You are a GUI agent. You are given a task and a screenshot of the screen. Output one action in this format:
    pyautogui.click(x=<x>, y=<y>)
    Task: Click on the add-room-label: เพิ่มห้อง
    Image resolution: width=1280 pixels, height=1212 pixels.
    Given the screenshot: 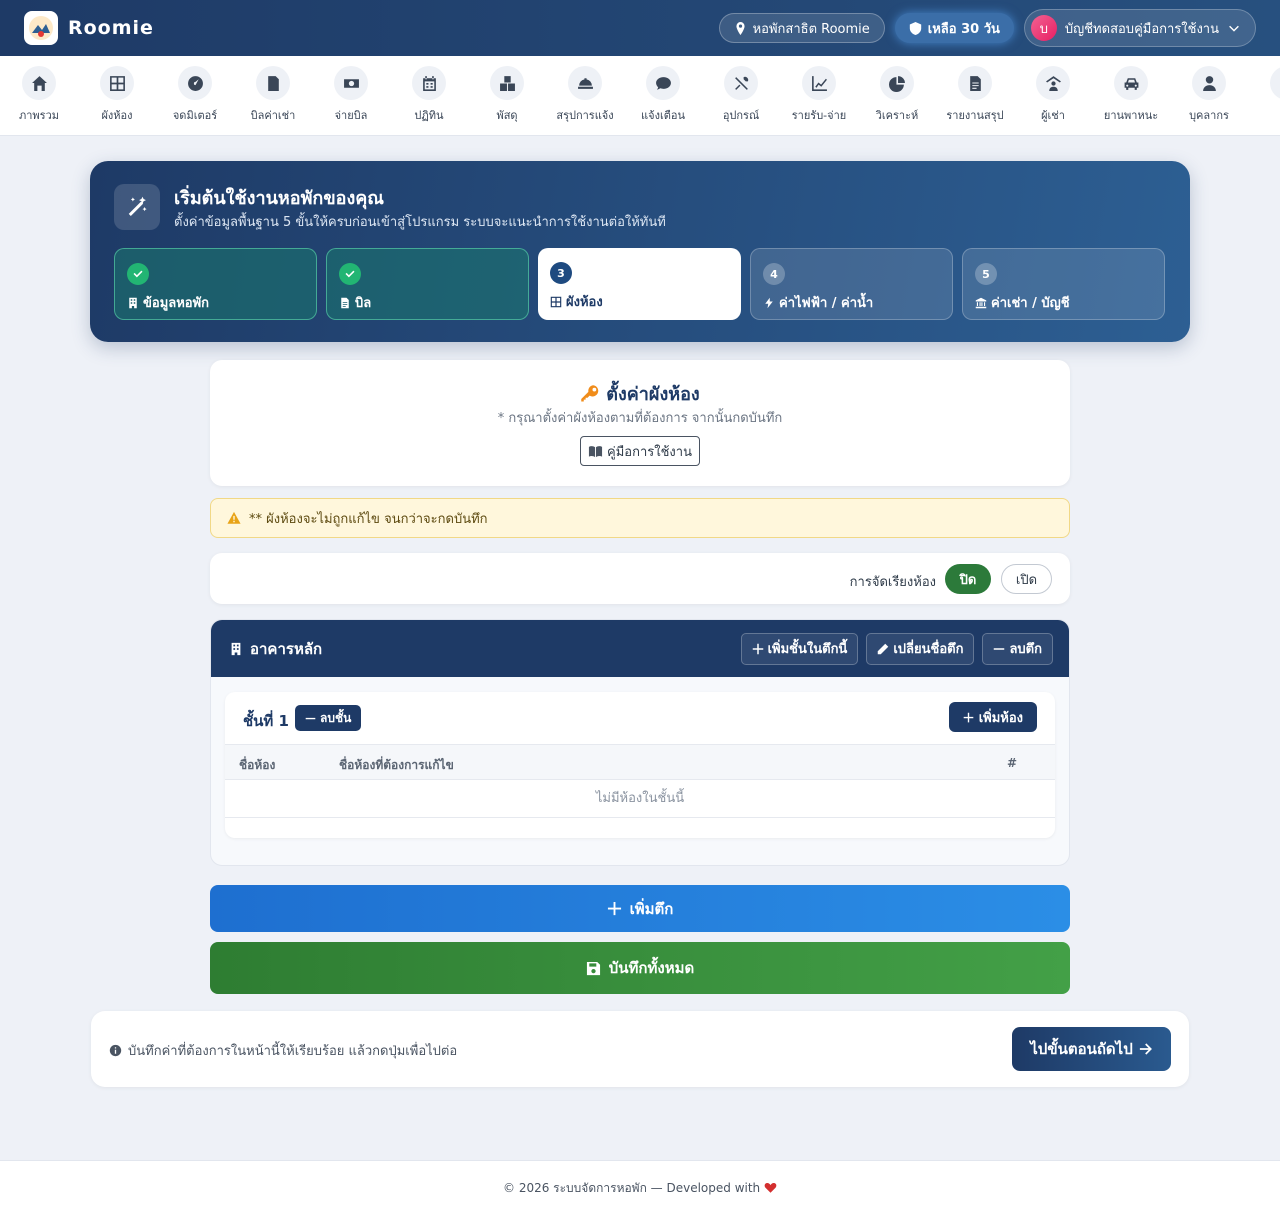 What is the action you would take?
    pyautogui.click(x=1000, y=718)
    